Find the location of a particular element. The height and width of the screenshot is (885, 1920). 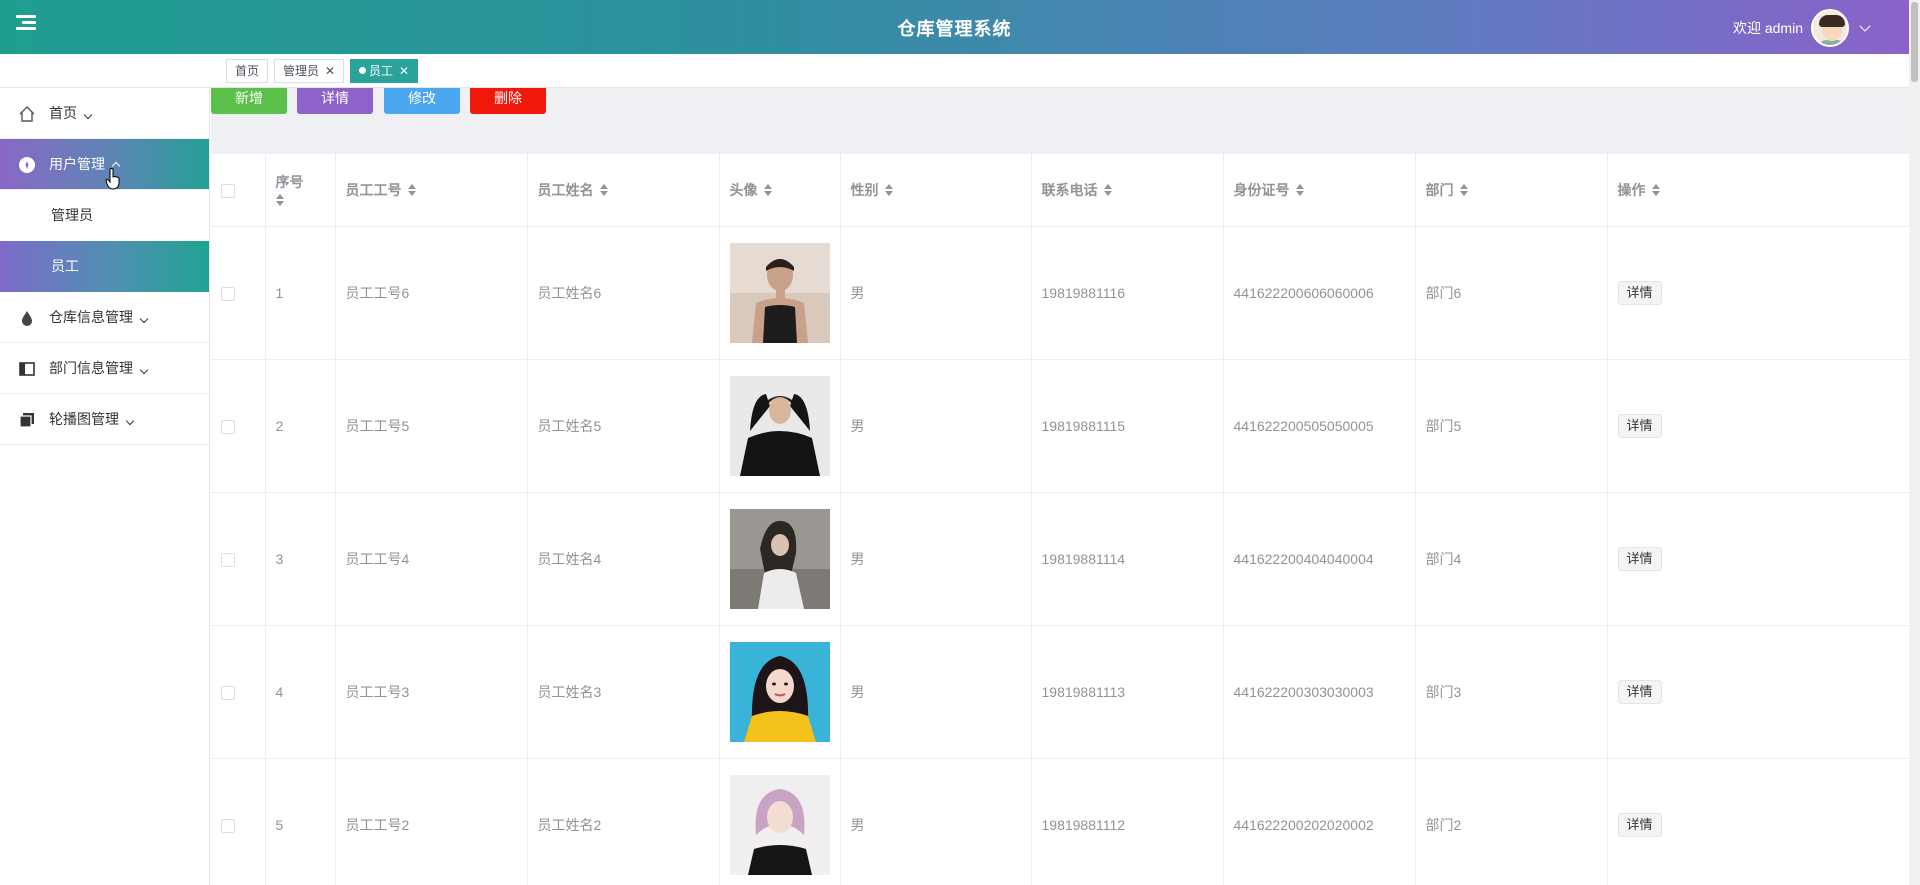

user-circle-icon is located at coordinates (27, 165).